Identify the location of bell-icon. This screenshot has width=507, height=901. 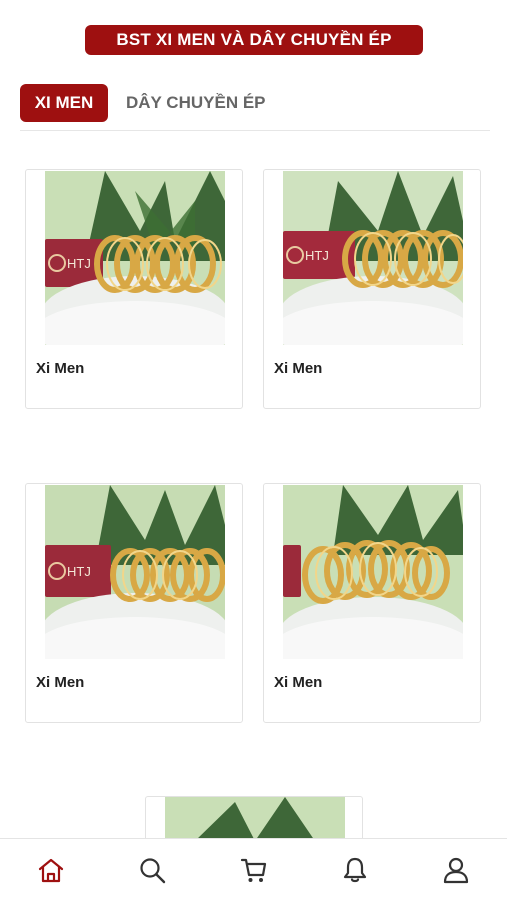
(355, 870).